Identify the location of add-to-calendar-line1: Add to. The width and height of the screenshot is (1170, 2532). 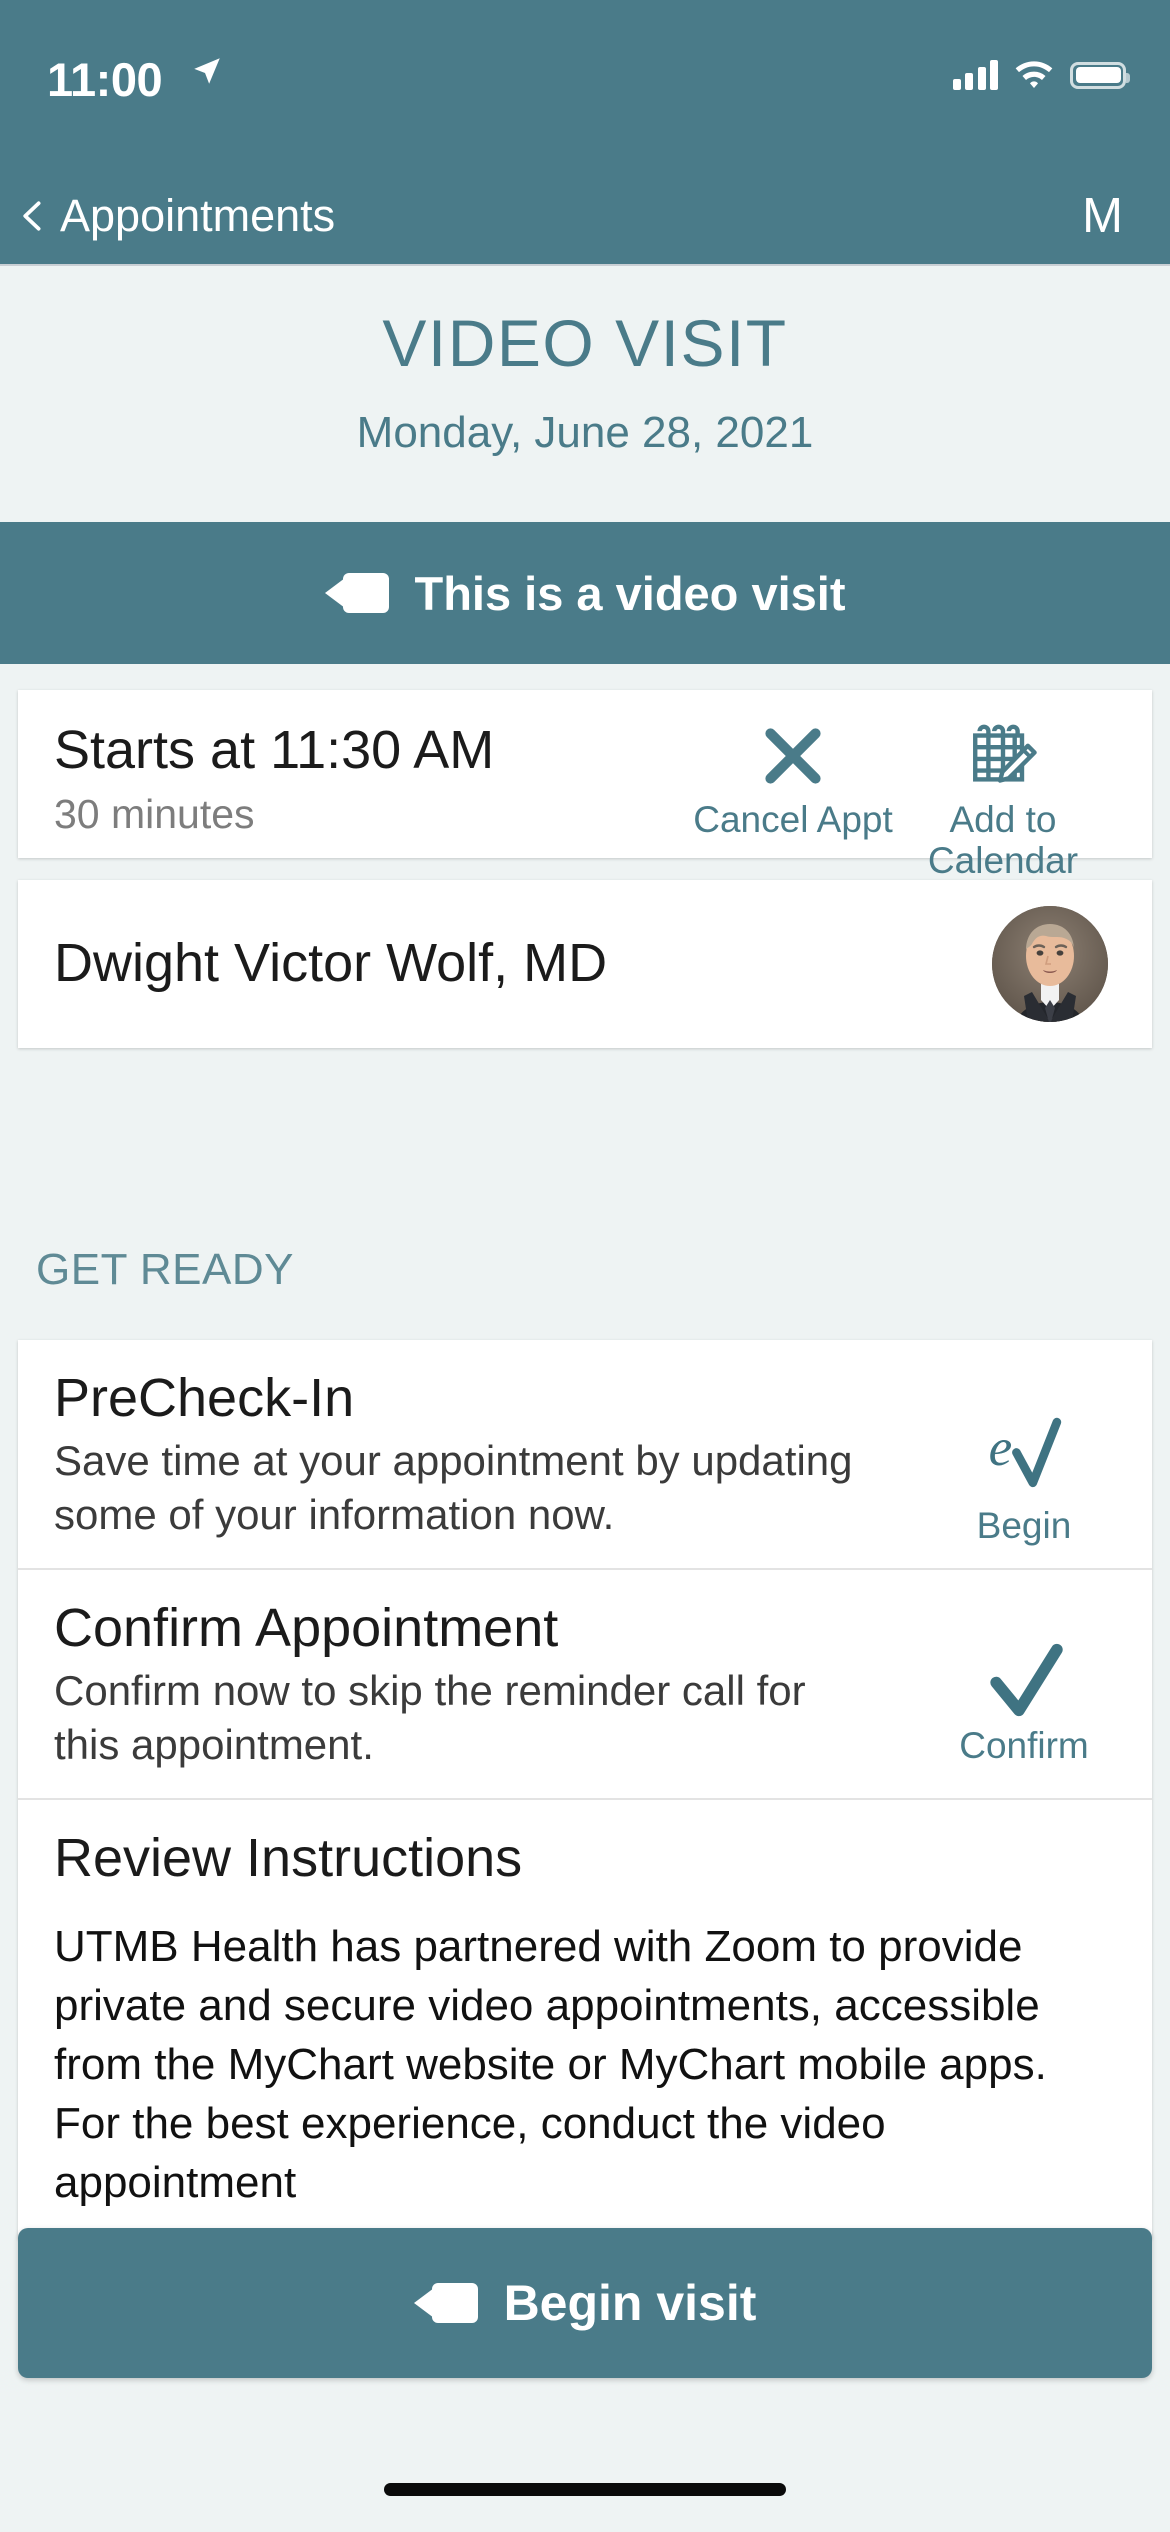
(1003, 819).